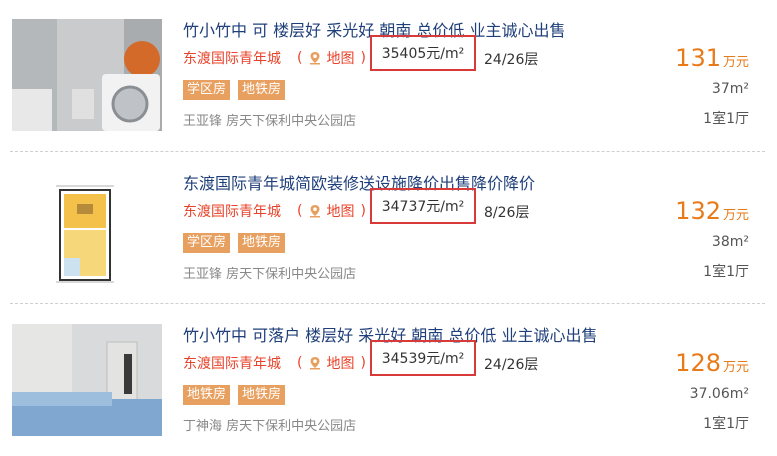 The width and height of the screenshot is (777, 456). I want to click on agent-info: 丁神海 房天下保利中央公园店, so click(269, 424).